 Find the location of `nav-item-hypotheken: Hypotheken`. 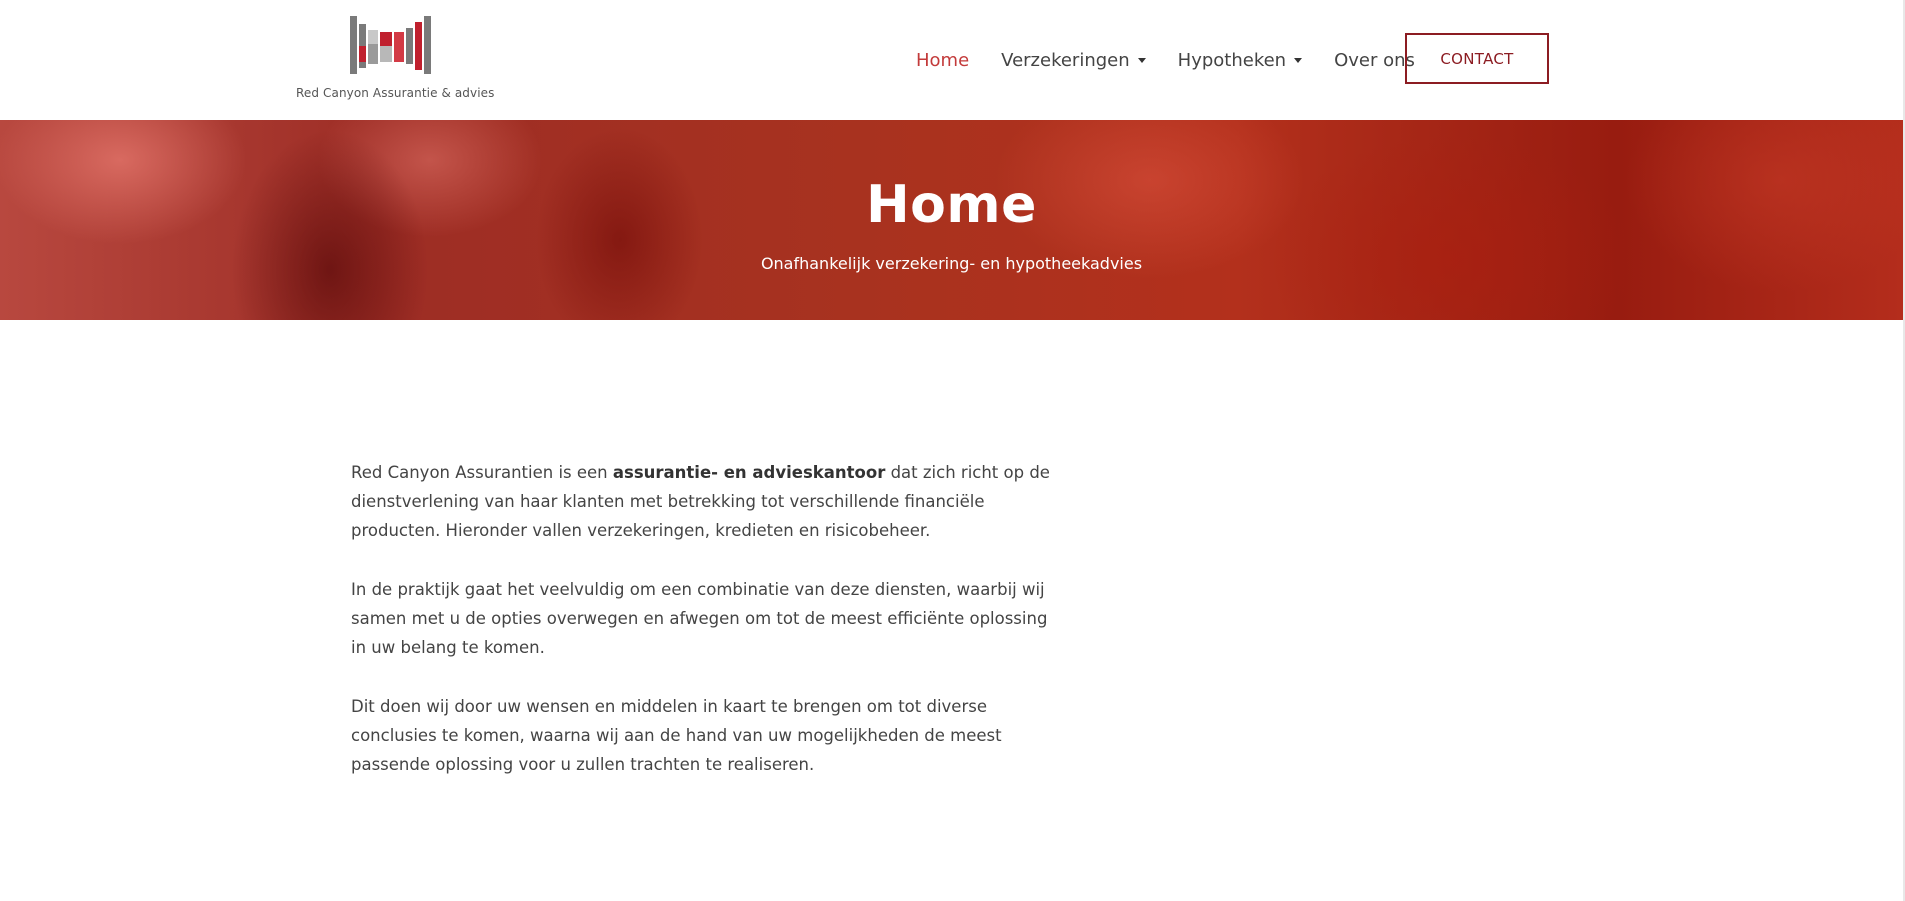

nav-item-hypotheken: Hypotheken is located at coordinates (1240, 60).